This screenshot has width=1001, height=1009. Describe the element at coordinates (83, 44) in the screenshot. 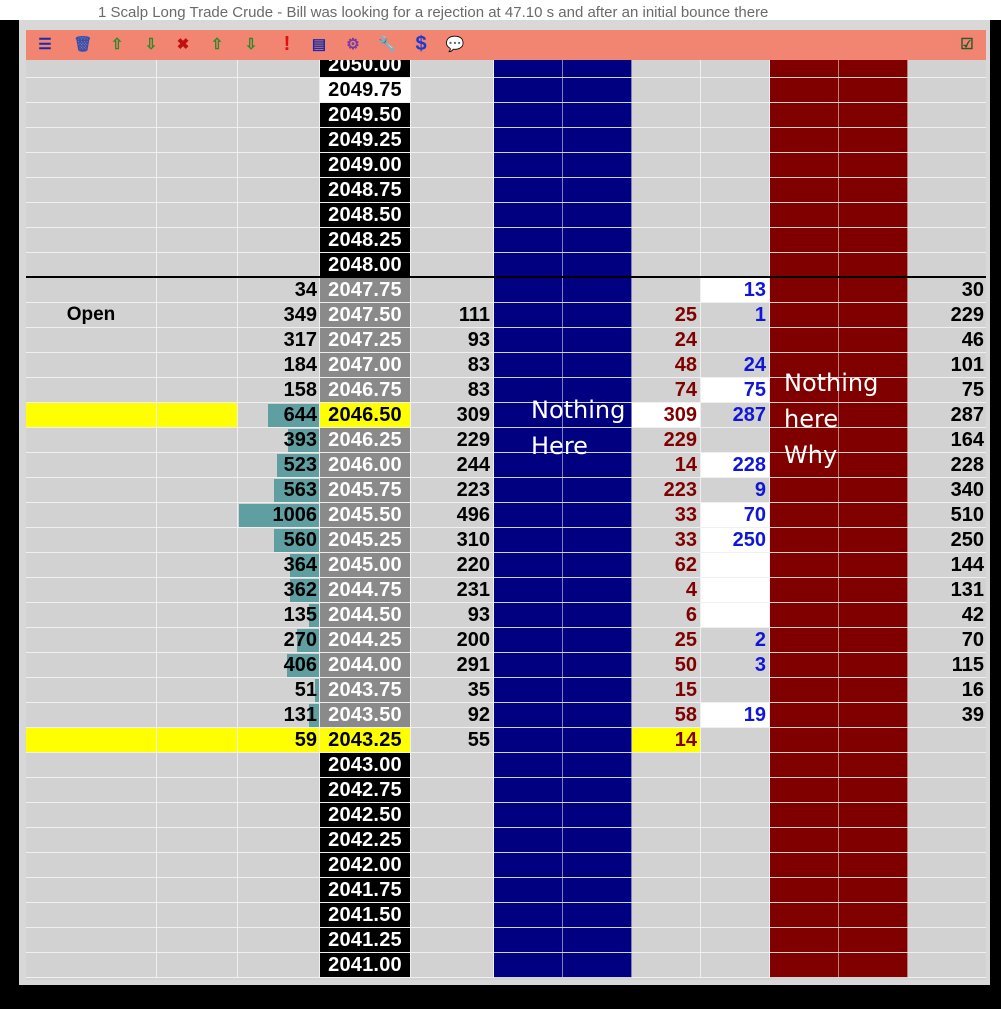

I see `trash-icon: 🗑` at that location.